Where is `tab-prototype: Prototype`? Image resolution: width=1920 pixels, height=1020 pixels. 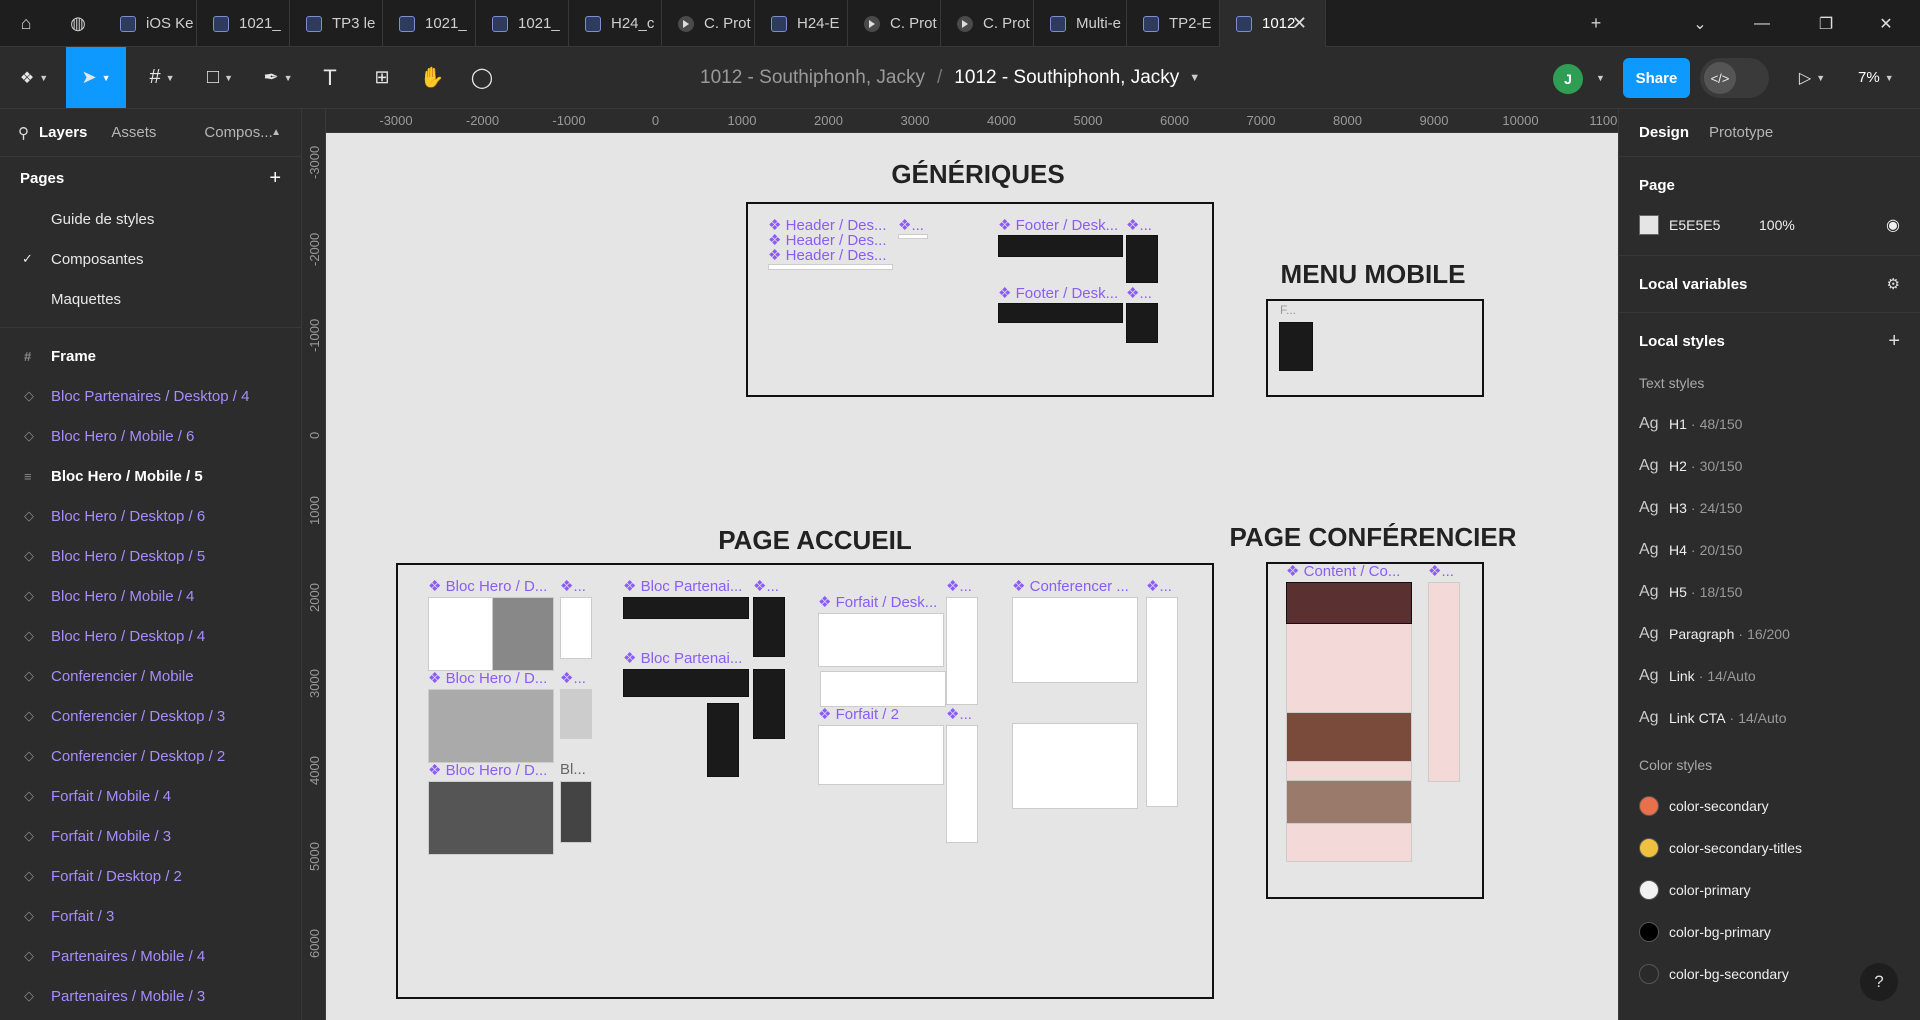
tab-prototype: Prototype is located at coordinates (1741, 132).